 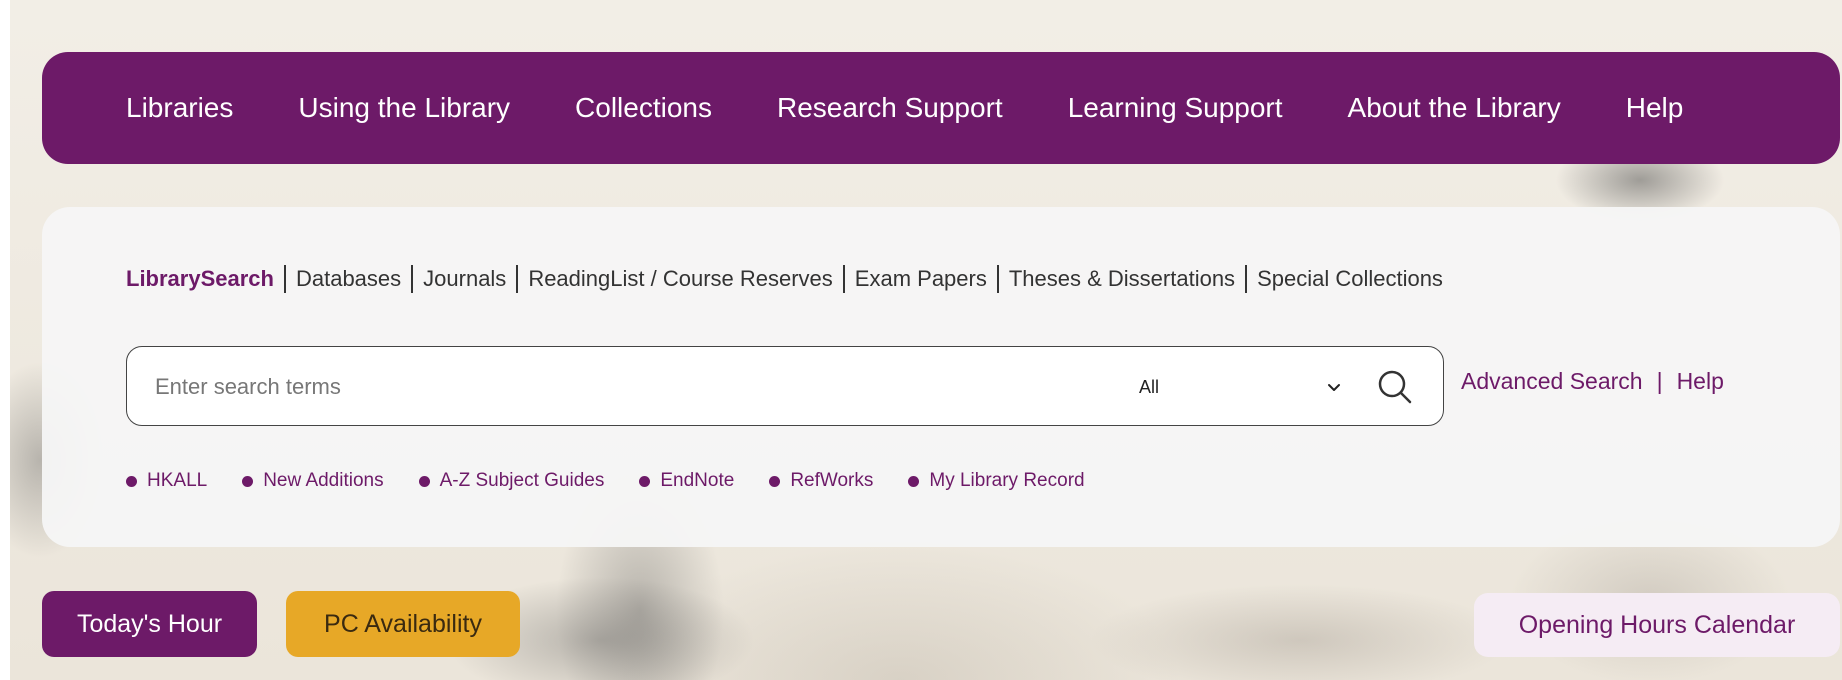 I want to click on tab-special-collections: Special Collections, so click(x=1350, y=279).